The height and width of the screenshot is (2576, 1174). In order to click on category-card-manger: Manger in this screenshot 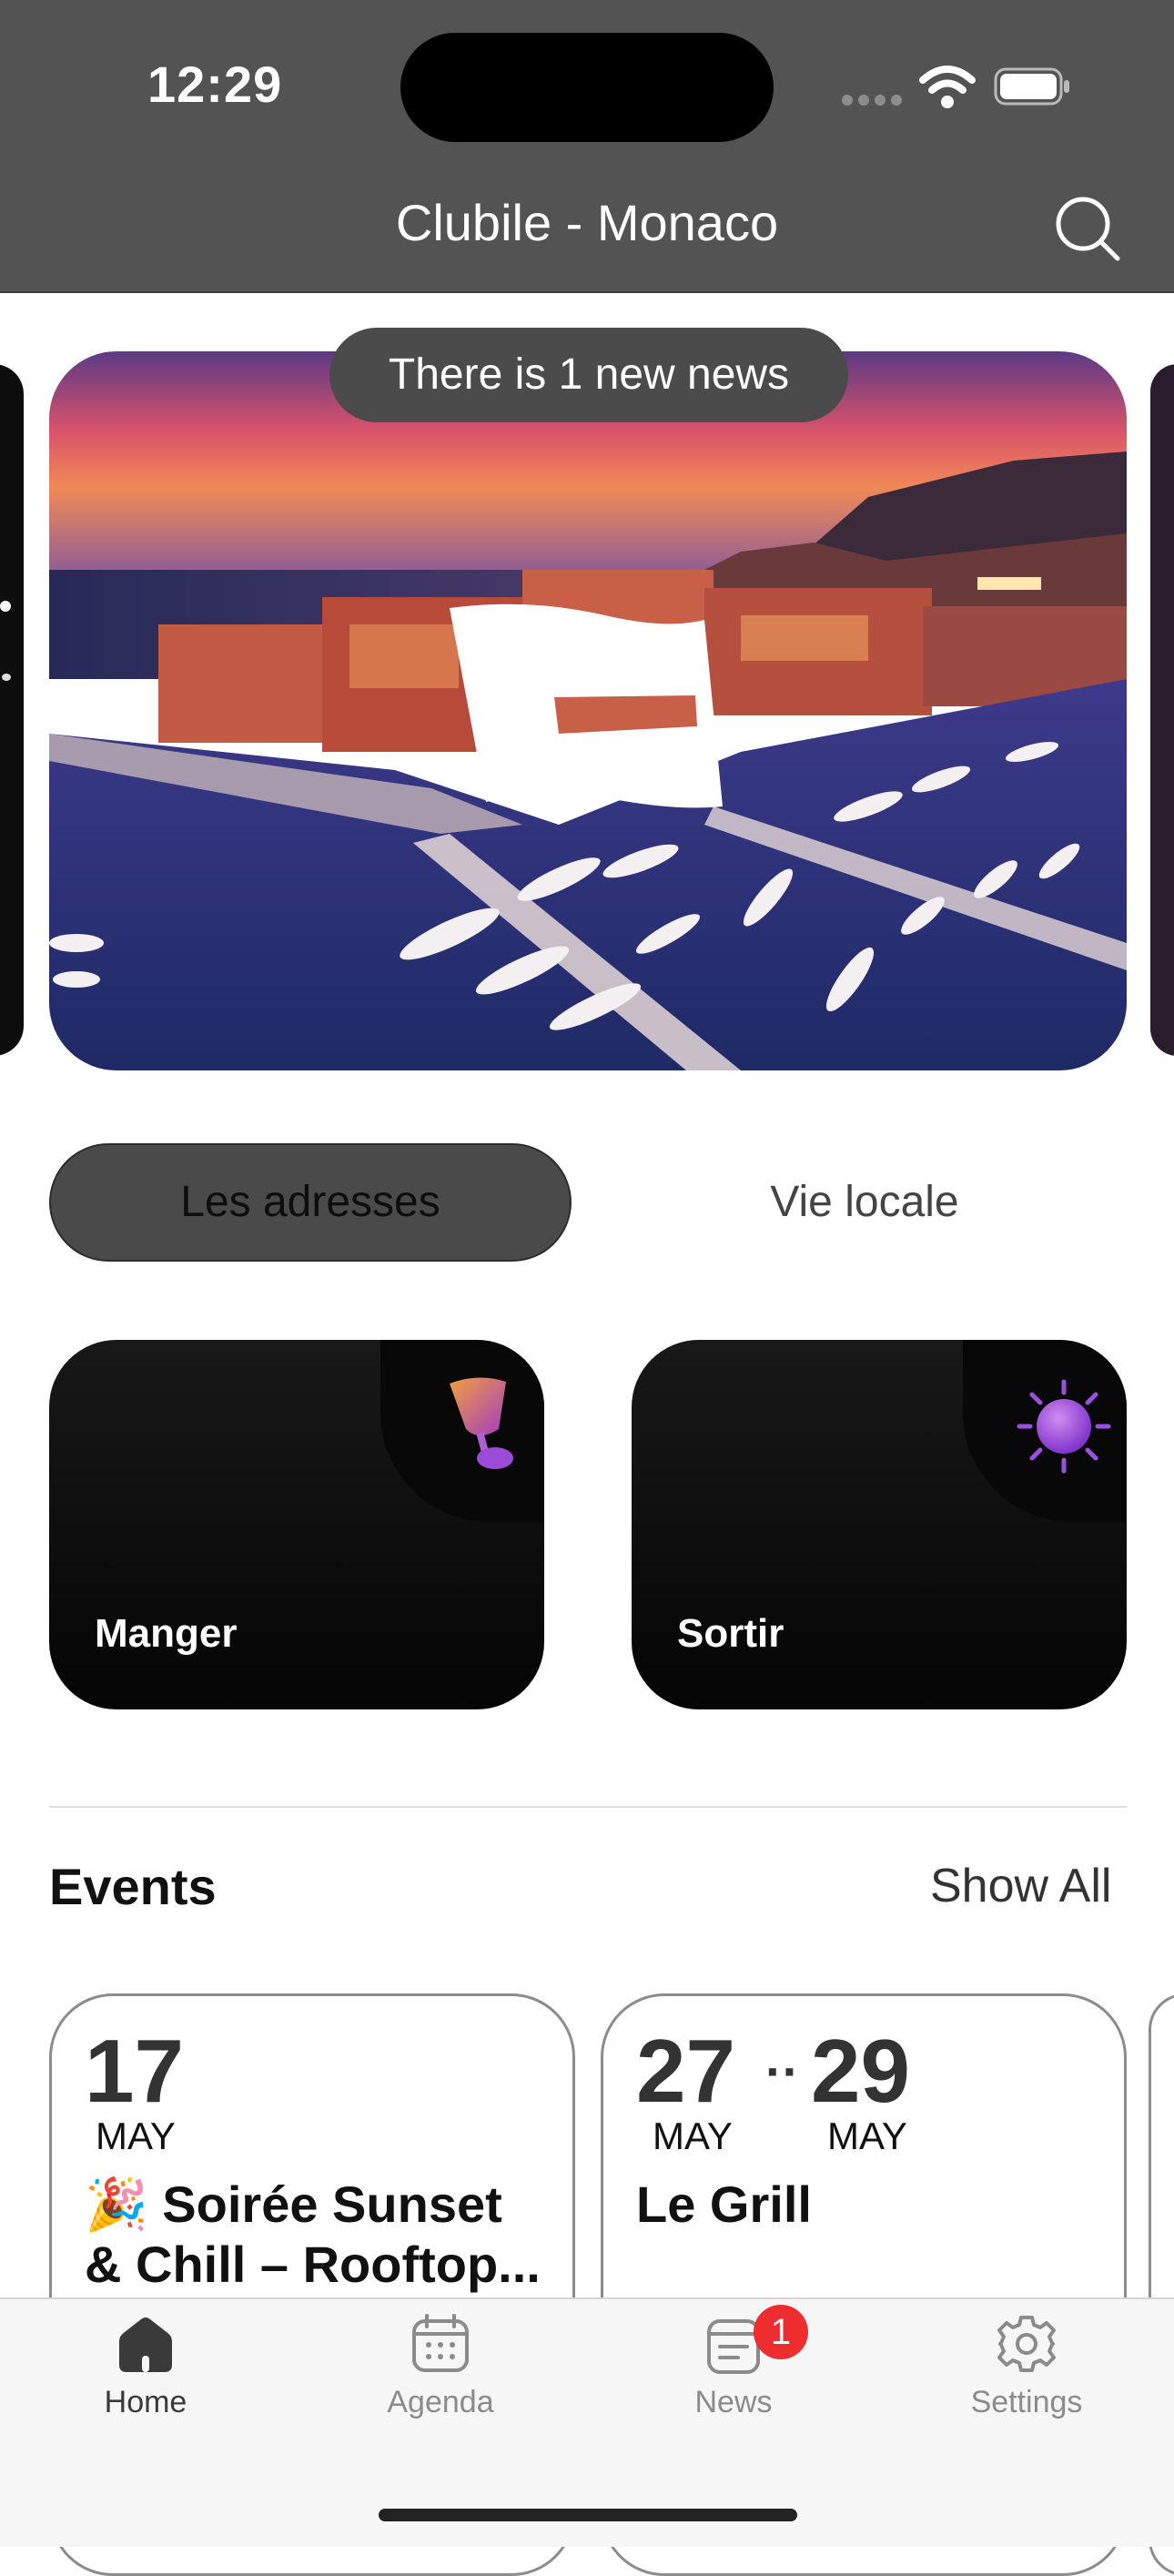, I will do `click(296, 1524)`.